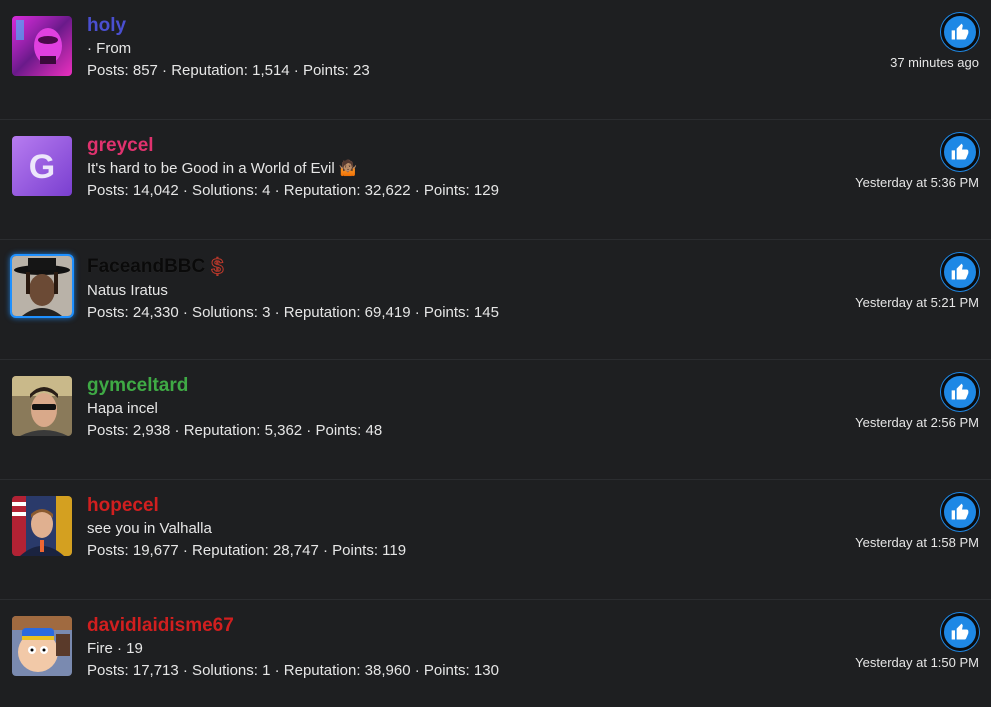 Image resolution: width=991 pixels, height=707 pixels. I want to click on user-title: Natus Iratus, so click(127, 290).